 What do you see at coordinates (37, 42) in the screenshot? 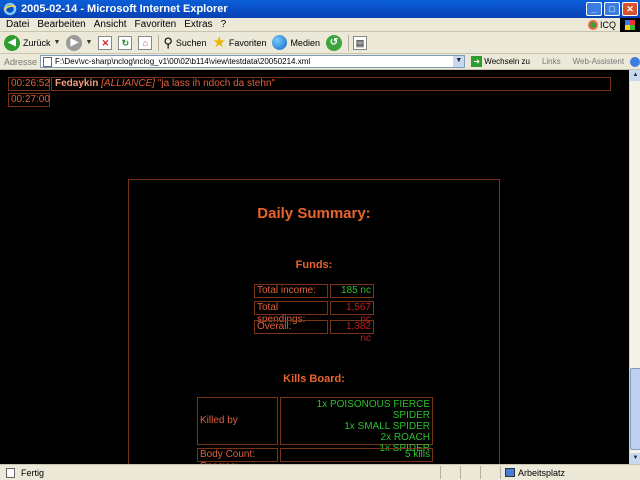
I see `back-label: Zurück` at bounding box center [37, 42].